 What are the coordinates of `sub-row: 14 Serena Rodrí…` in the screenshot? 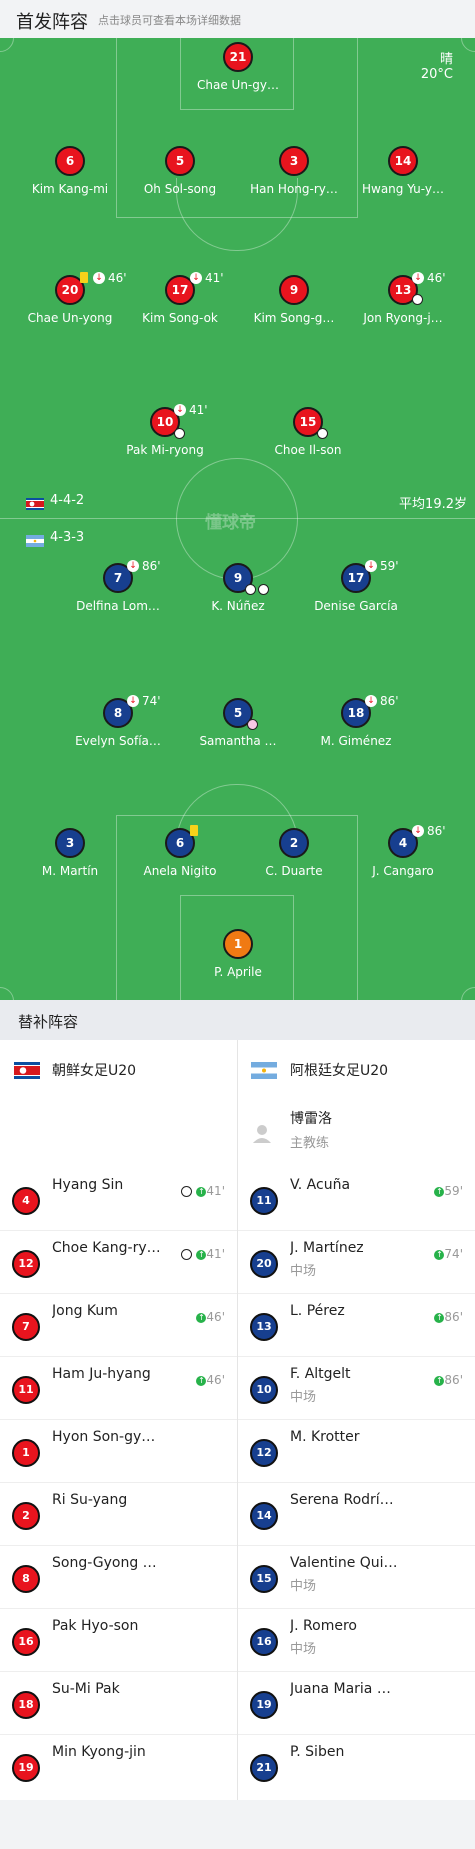 It's located at (356, 1514).